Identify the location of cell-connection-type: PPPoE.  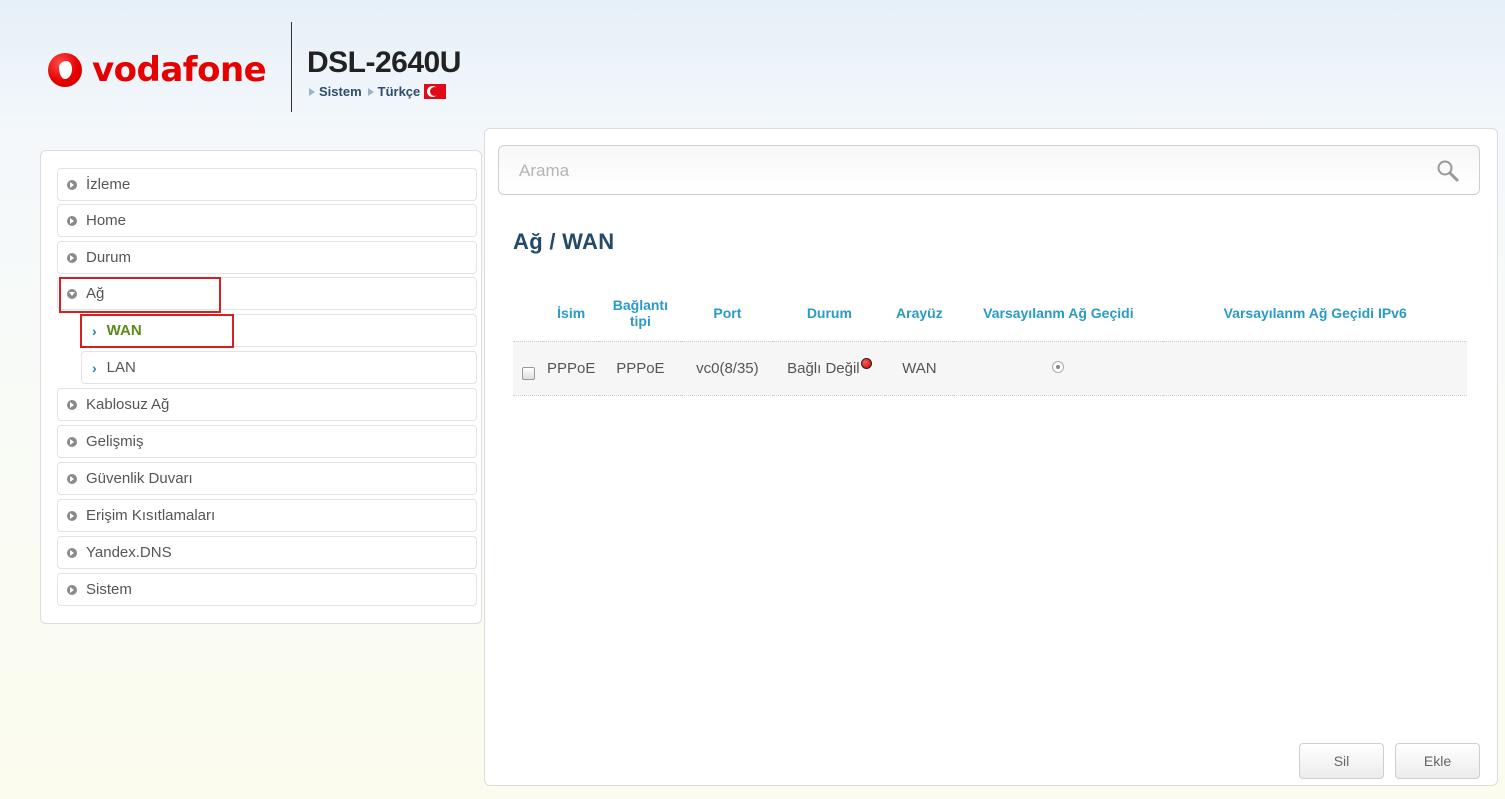
(640, 368).